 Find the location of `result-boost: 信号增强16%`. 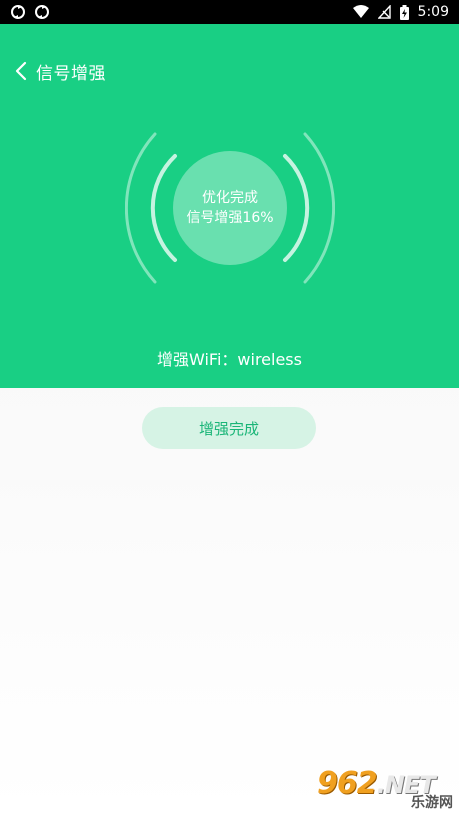

result-boost: 信号增强16% is located at coordinates (230, 218).